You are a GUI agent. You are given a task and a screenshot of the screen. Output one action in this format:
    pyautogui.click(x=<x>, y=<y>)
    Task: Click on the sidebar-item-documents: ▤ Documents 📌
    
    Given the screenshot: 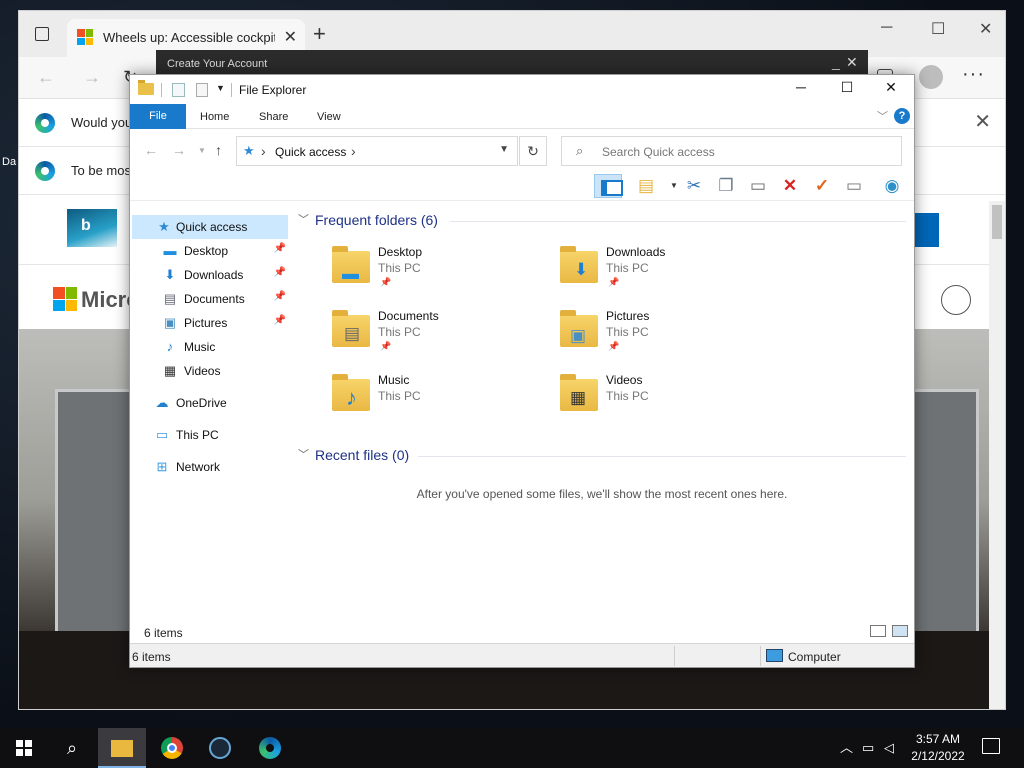 What is the action you would take?
    pyautogui.click(x=210, y=299)
    